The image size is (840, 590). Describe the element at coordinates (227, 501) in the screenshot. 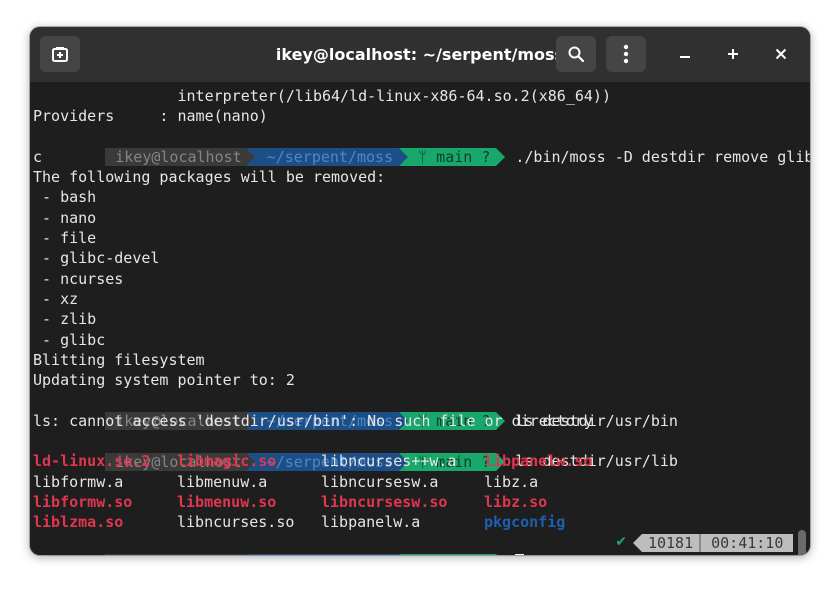

I see `ls-entry: libmenuw.so` at that location.